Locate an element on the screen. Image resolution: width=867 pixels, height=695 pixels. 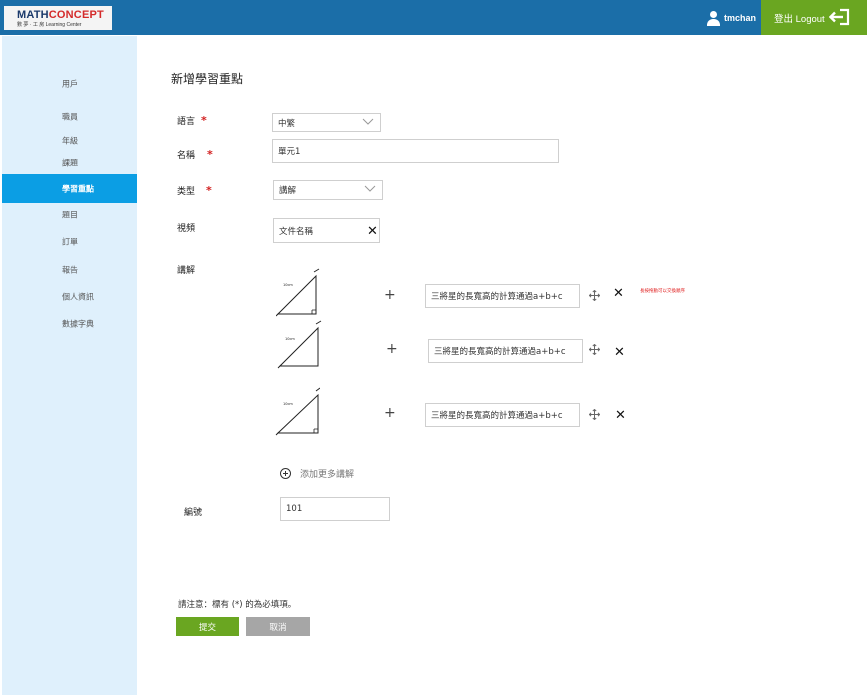
drag-hint: 長按拖動可以交換順序 is located at coordinates (662, 291).